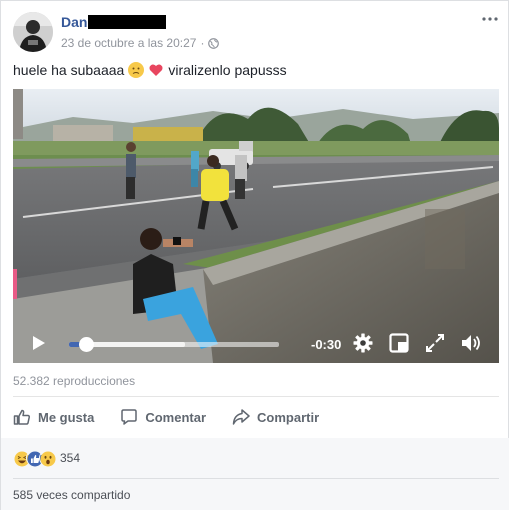  I want to click on post-meta: 23 de octubre a las 20:27 ·, so click(140, 43).